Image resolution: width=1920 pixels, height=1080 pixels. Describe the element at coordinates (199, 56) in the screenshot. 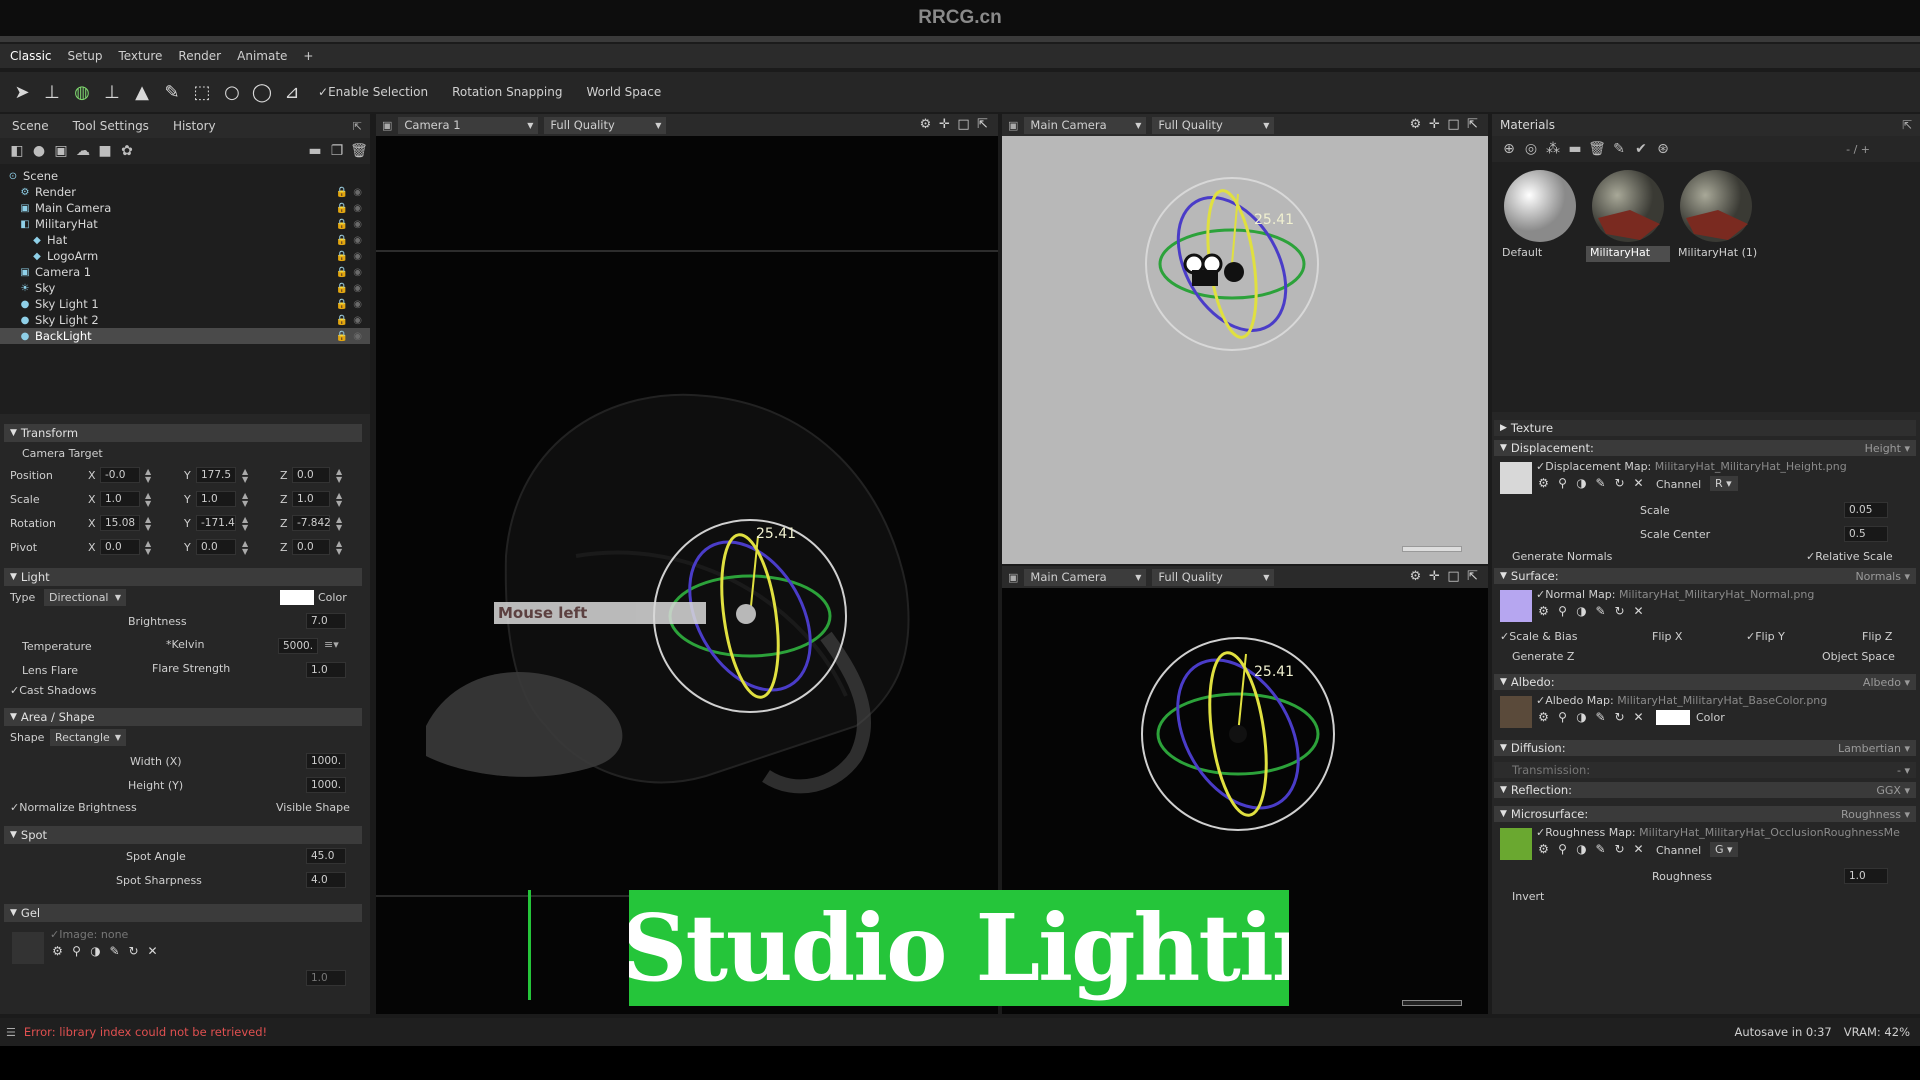

I see `menu-render: Render` at that location.